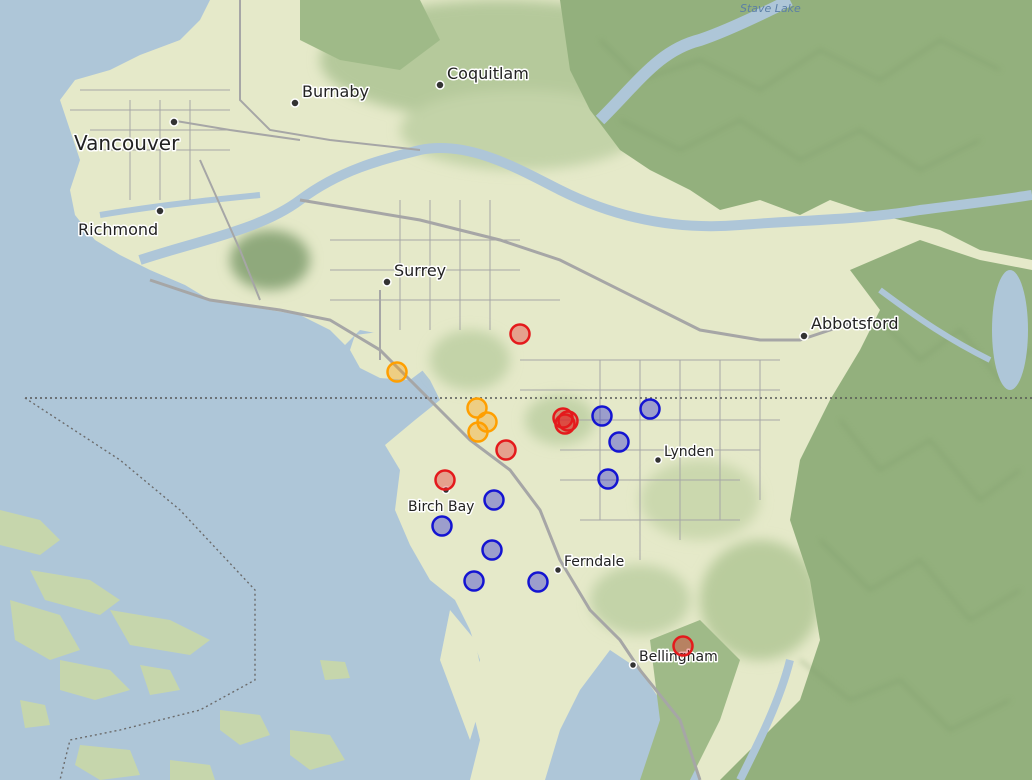 The width and height of the screenshot is (1032, 780). What do you see at coordinates (689, 452) in the screenshot?
I see `place-label-lynden: Lynden` at bounding box center [689, 452].